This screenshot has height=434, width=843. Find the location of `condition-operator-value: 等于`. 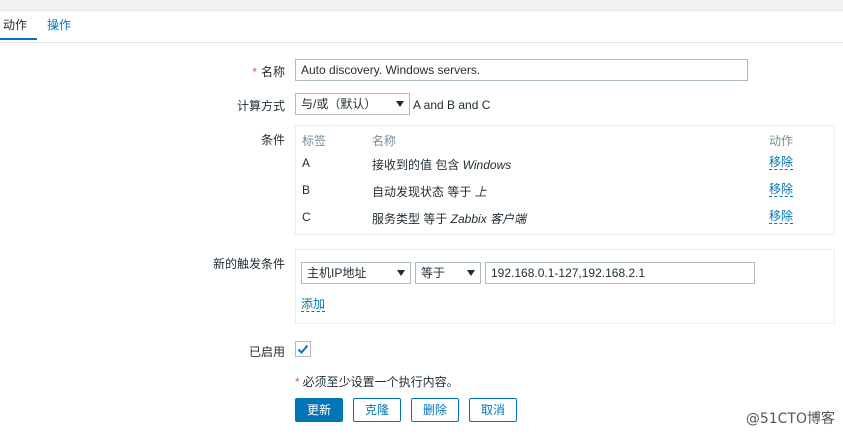

condition-operator-value: 等于 is located at coordinates (433, 273).